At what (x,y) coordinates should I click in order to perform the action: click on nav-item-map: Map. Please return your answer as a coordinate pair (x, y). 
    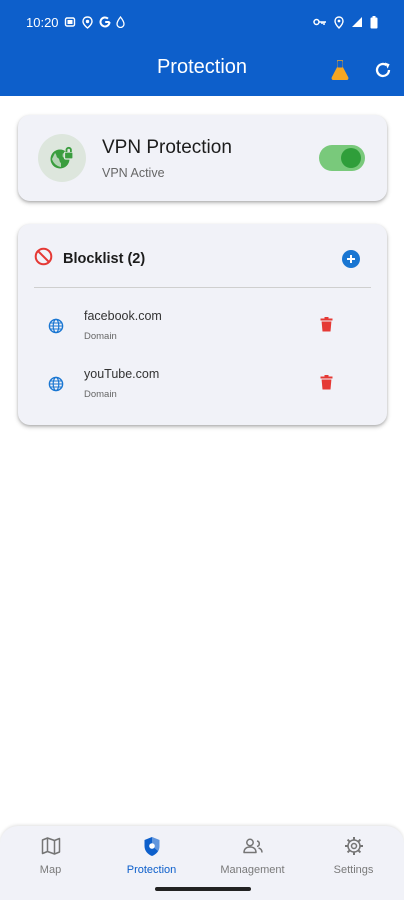
    Looking at the image, I should click on (50, 860).